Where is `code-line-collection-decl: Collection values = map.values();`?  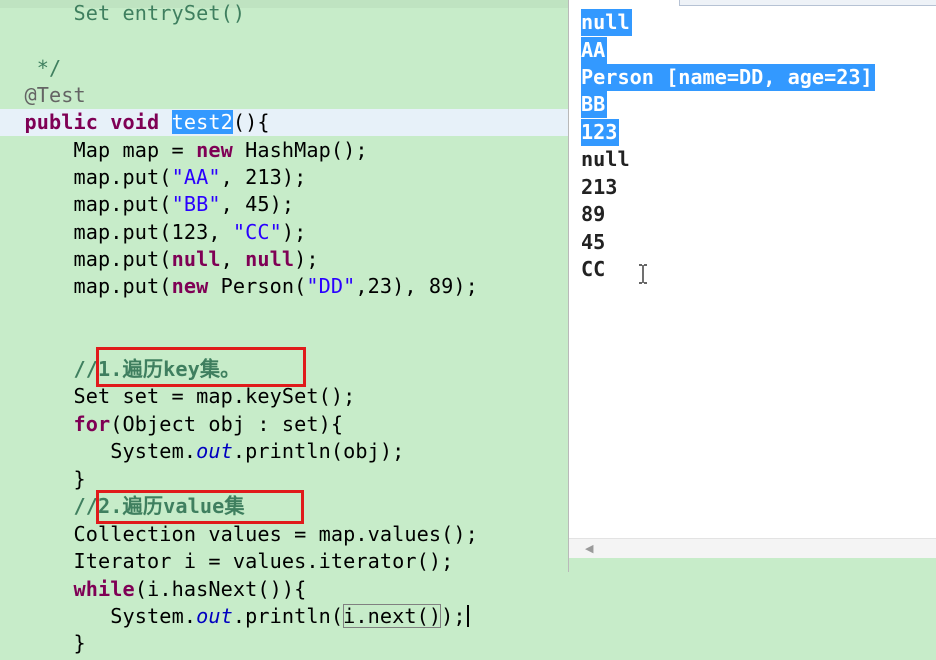
code-line-collection-decl: Collection values = map.values(); is located at coordinates (284, 534).